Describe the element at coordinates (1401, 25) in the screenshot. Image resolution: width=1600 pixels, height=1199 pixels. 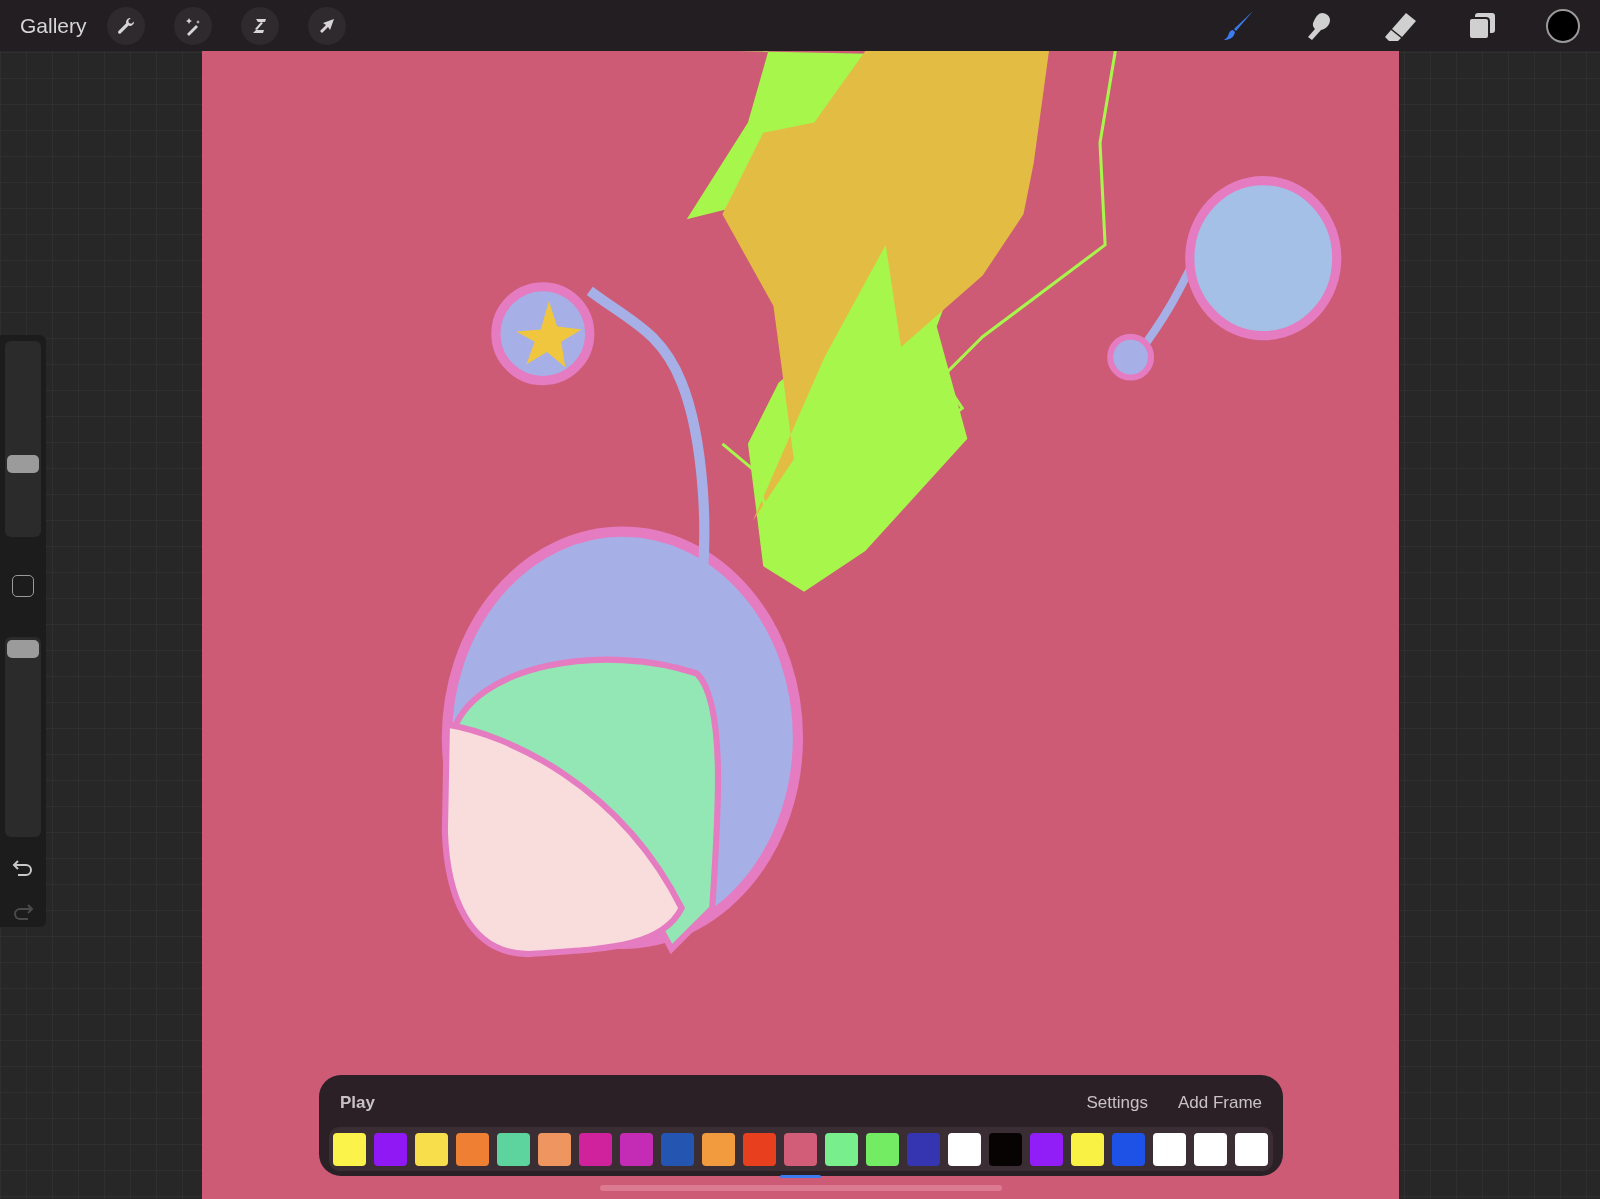
I see `eraser-icon` at that location.